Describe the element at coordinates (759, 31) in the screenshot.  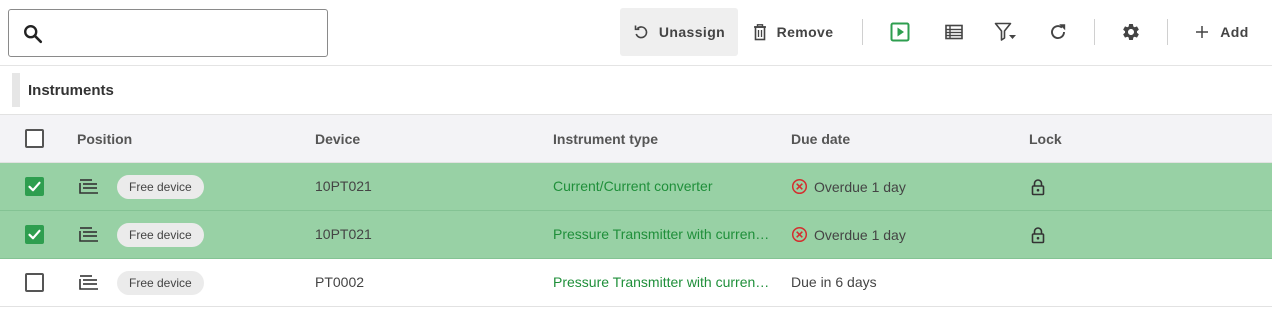
I see `trash-icon` at that location.